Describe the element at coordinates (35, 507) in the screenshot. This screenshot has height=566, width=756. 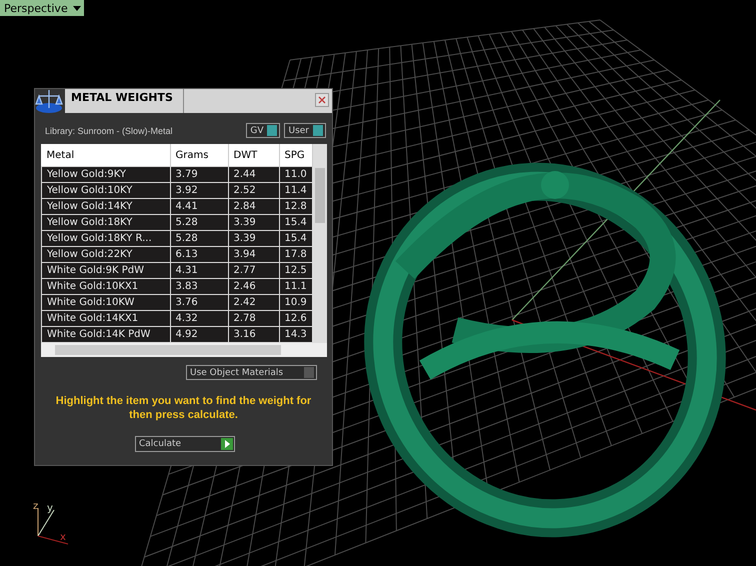
I see `z-axis-label: z` at that location.